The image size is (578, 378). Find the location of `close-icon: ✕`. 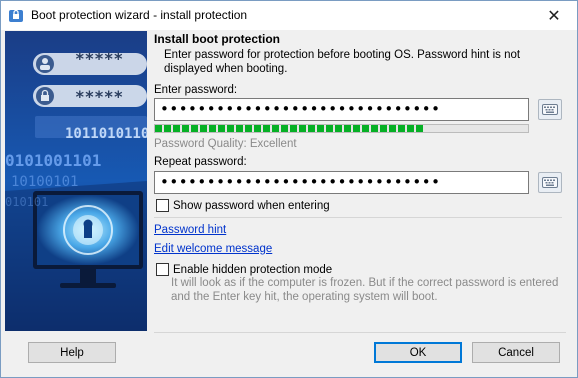

close-icon: ✕ is located at coordinates (554, 15).